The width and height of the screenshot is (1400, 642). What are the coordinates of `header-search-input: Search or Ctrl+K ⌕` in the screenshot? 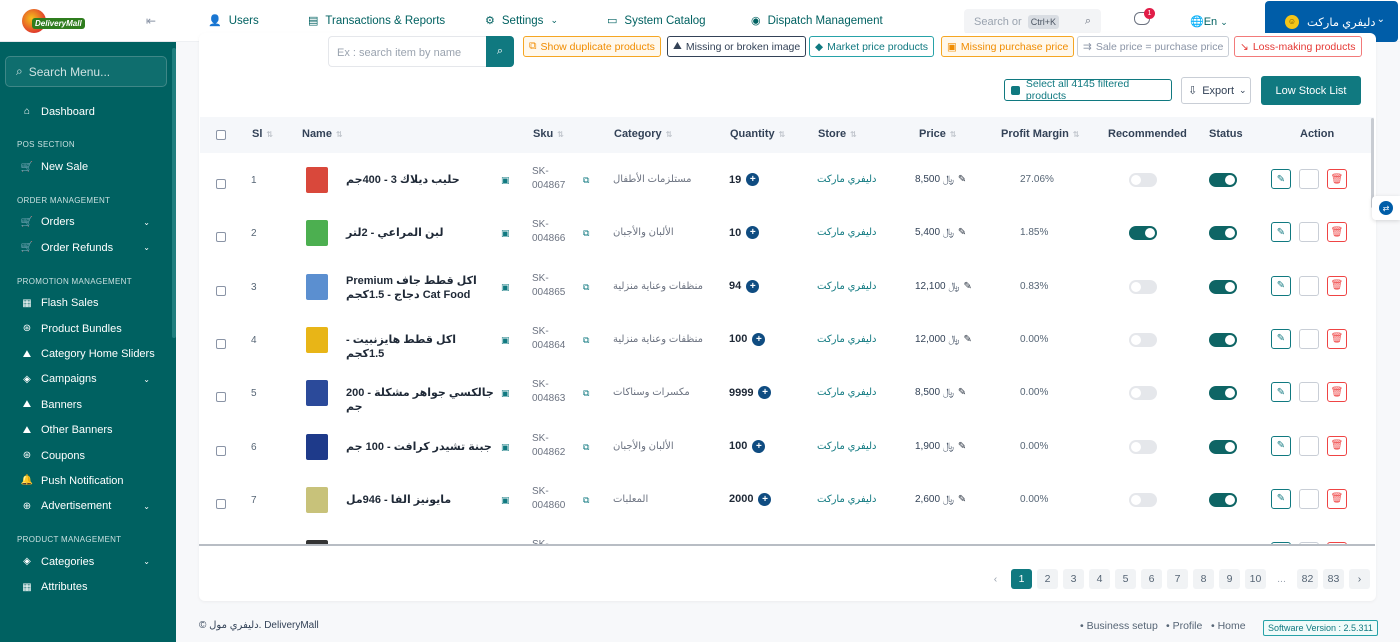 It's located at (1032, 21).